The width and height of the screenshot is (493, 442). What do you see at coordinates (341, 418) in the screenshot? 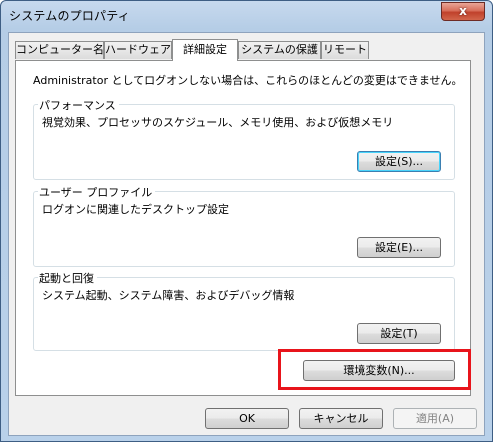
I see `cancel-button: キャンセル` at bounding box center [341, 418].